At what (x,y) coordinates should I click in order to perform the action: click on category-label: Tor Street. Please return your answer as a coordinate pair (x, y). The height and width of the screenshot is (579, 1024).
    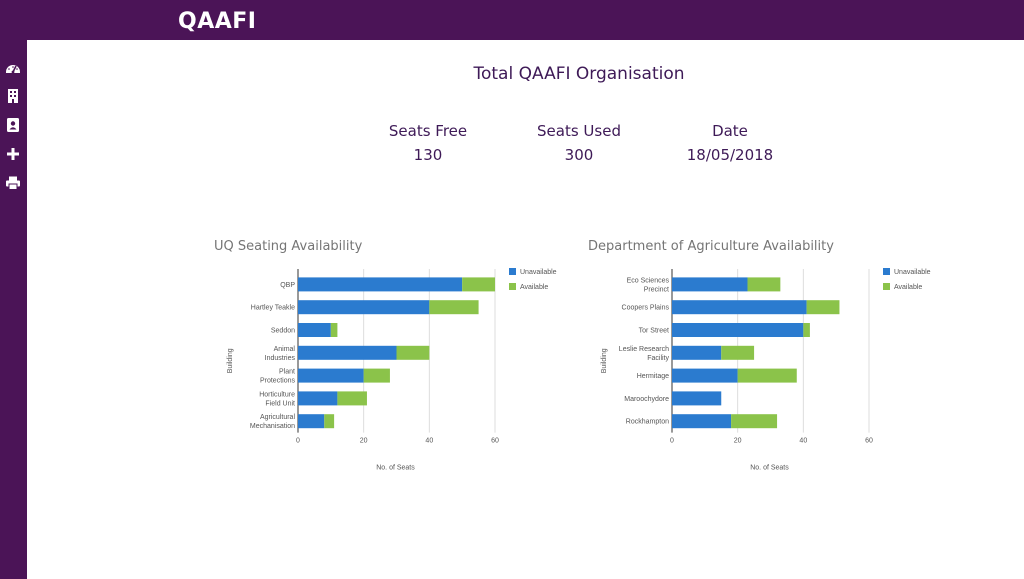
    Looking at the image, I should click on (654, 331).